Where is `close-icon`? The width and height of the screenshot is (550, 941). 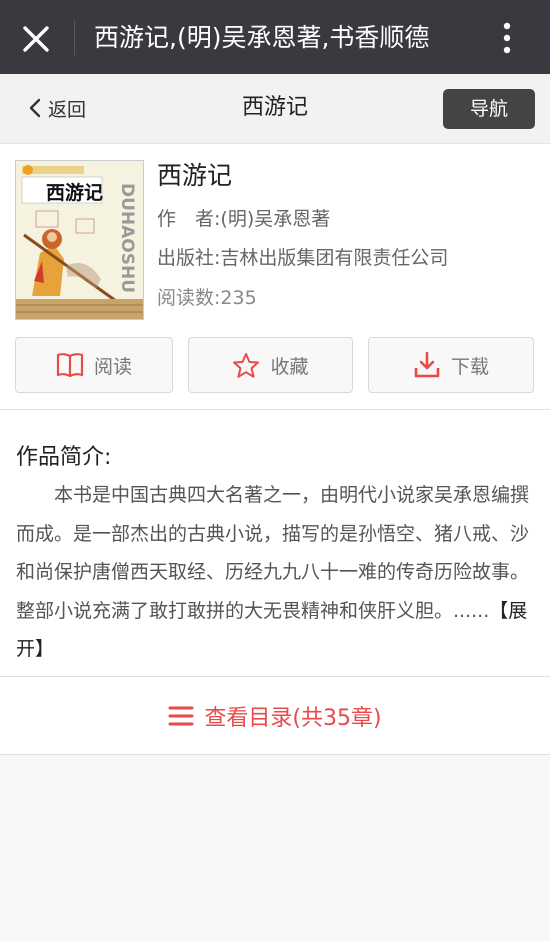 close-icon is located at coordinates (36, 39).